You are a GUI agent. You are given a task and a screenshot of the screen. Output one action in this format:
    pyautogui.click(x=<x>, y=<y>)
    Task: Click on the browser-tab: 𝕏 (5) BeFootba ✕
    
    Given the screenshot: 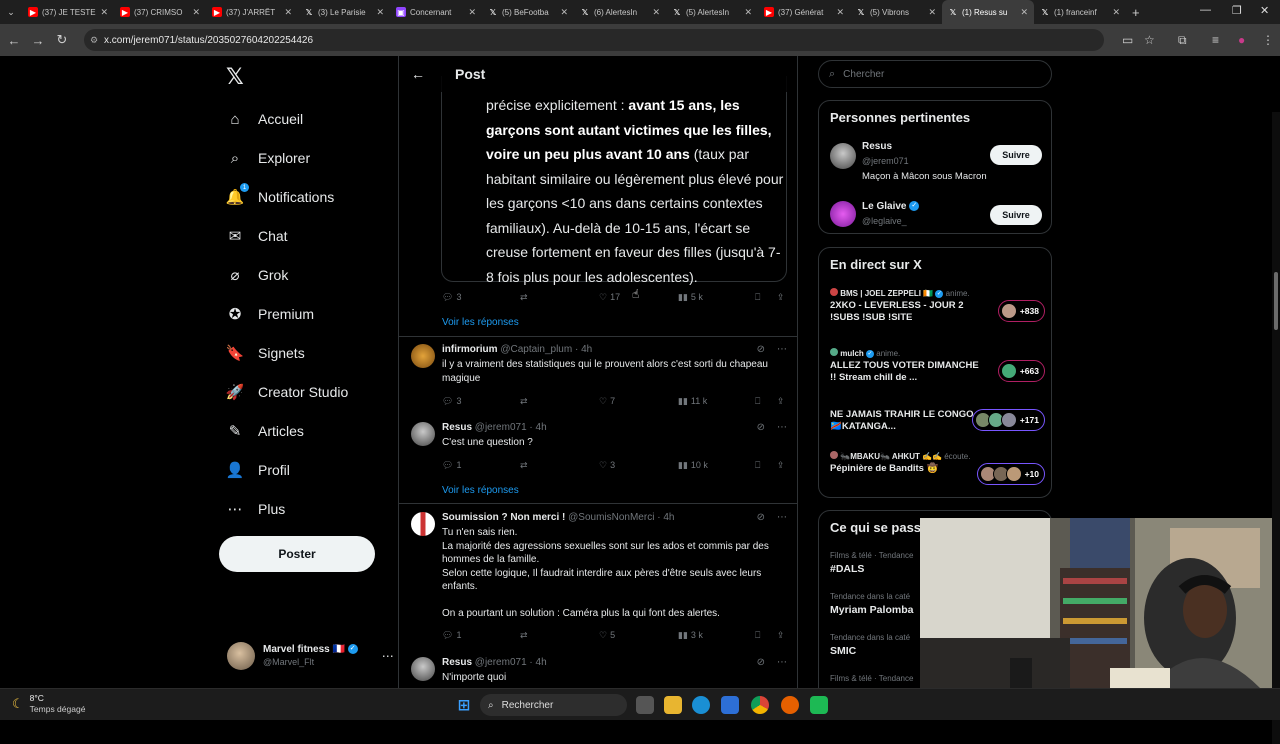 What is the action you would take?
    pyautogui.click(x=528, y=12)
    